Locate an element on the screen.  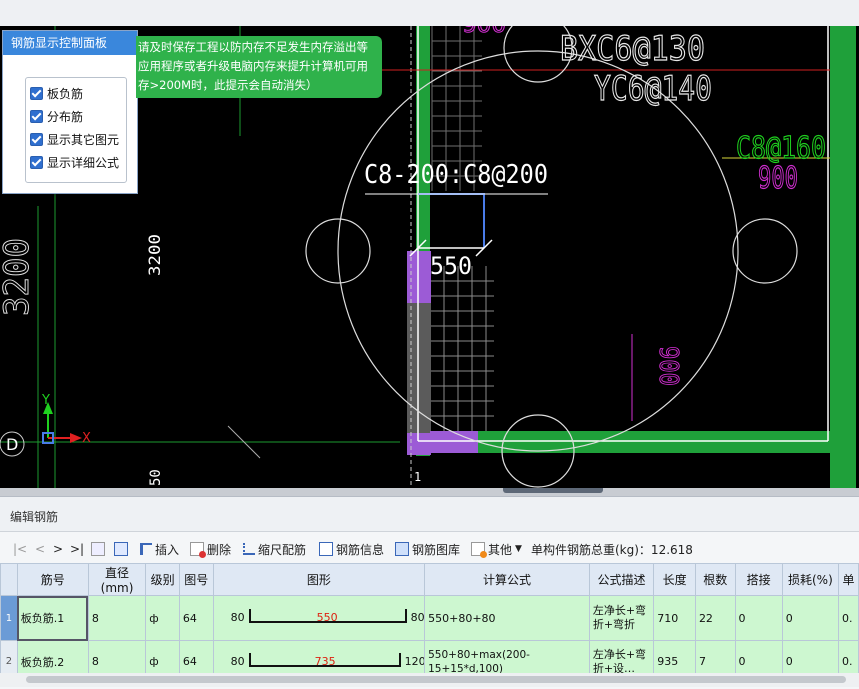
col-header-desc: 公式描述 is located at coordinates (621, 579).